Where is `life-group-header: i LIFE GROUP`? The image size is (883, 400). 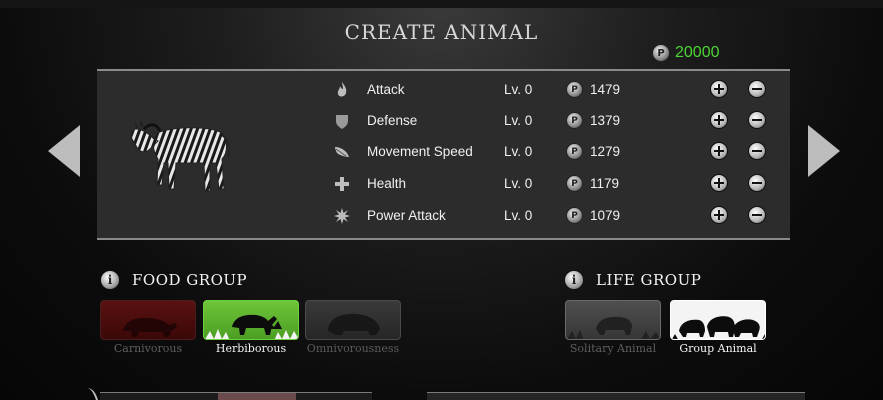 life-group-header: i LIFE GROUP is located at coordinates (632, 280).